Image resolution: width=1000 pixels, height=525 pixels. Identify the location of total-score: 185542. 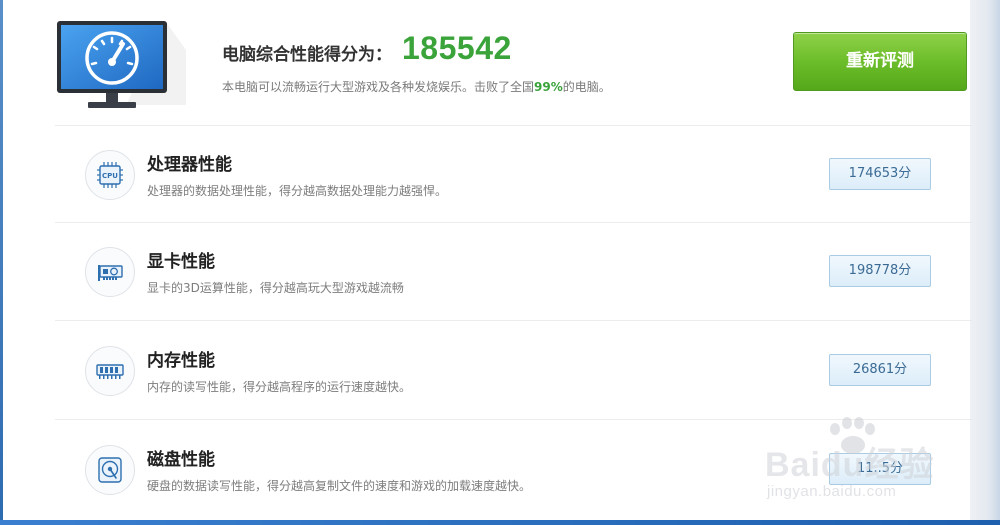
(457, 48).